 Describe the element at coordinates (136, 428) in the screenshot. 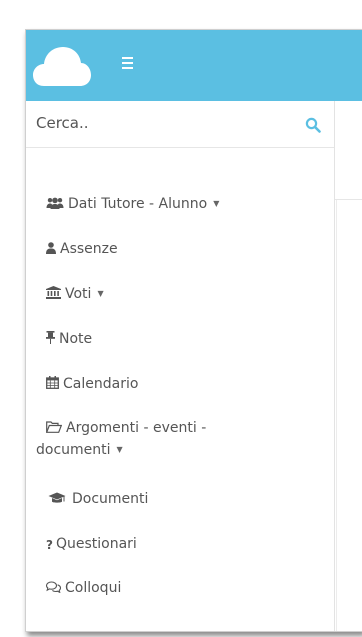

I see `sidebar-item-label-line1: Argomenti - eventi -` at that location.